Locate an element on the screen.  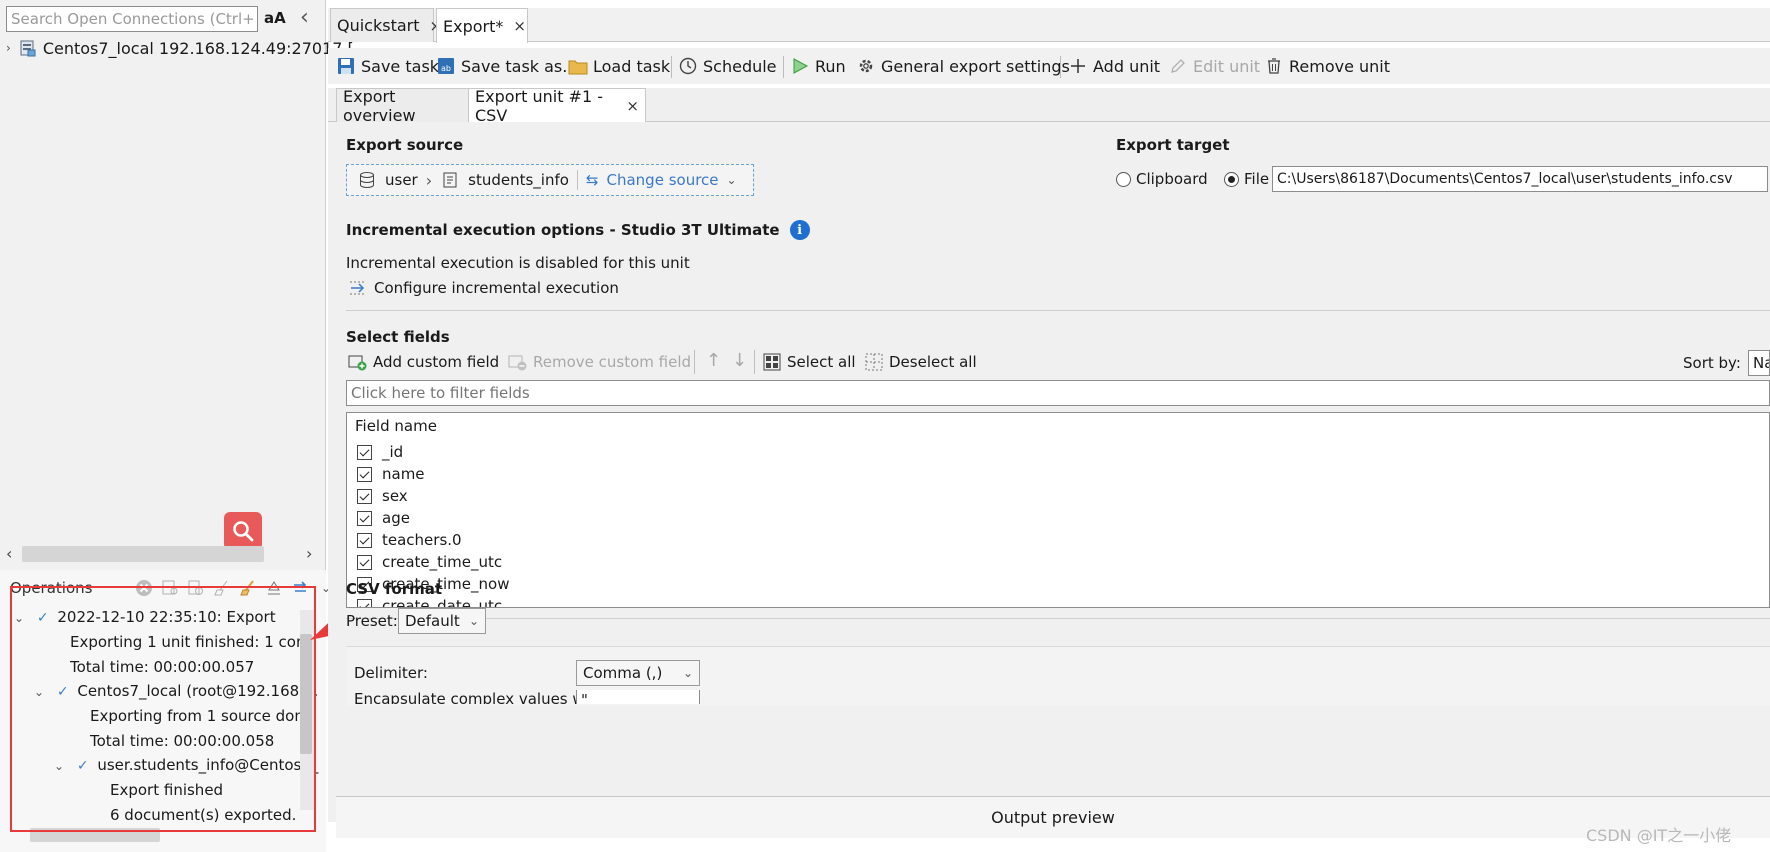
connection-tree-item: › Centos7_local 192.168.124.49:27017 [ is located at coordinates (180, 48).